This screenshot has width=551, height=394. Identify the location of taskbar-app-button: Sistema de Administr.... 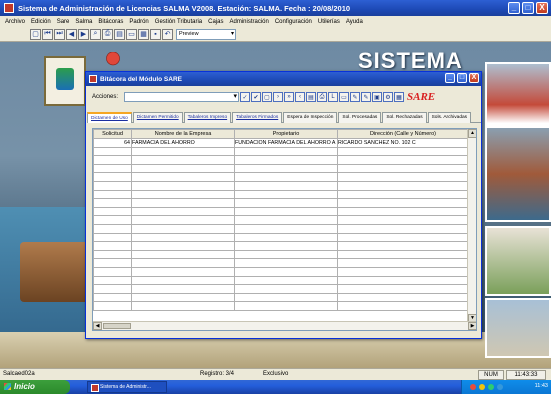
(127, 387).